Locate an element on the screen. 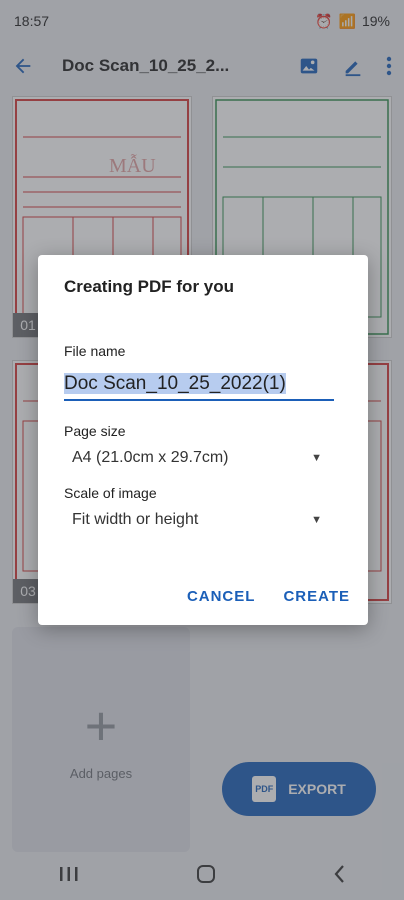  file-name-input: Doc Scan_10_25_2022(1) is located at coordinates (199, 387).